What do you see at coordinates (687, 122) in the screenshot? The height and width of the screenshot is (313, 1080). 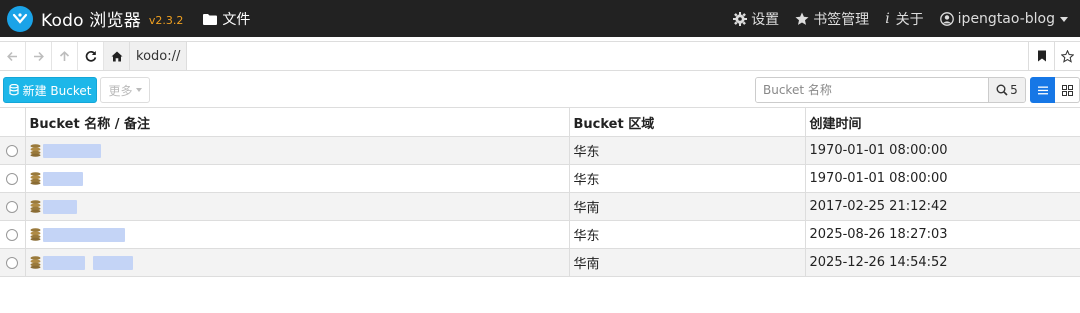 I see `header-bucket-region: Bucket 区域` at bounding box center [687, 122].